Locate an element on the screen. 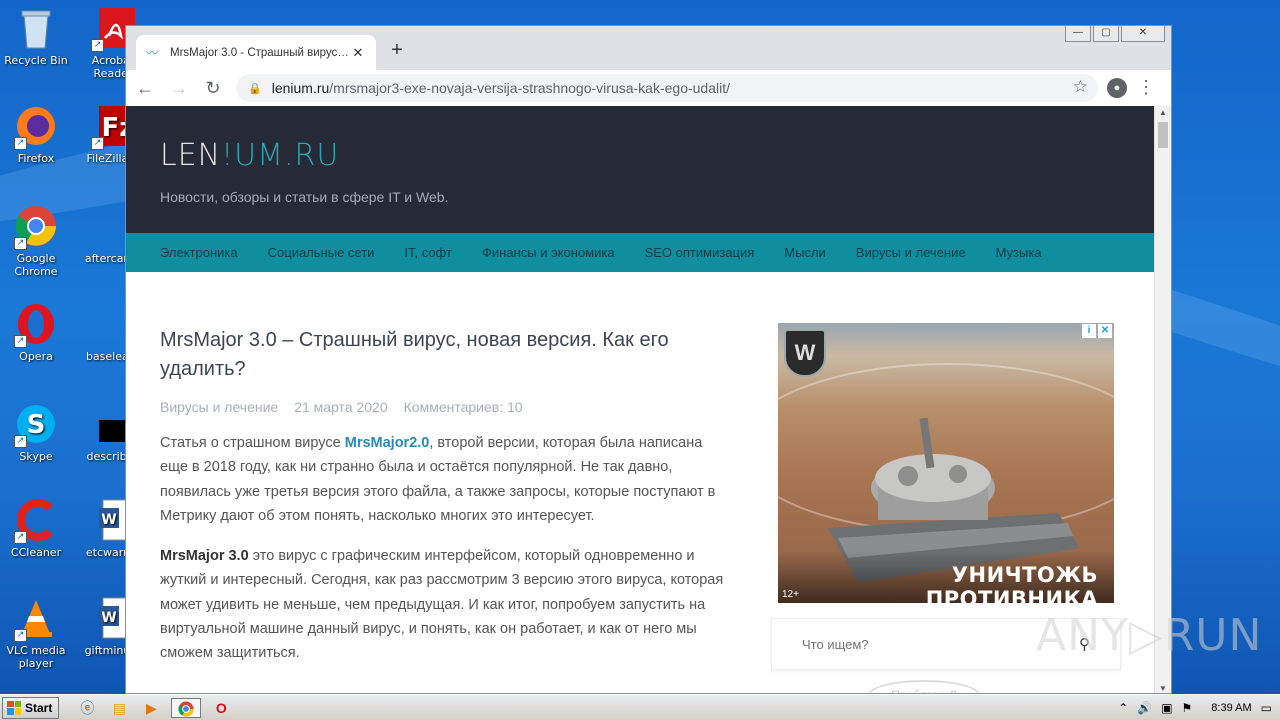 The image size is (1280, 720). opera-icon: ↗ is located at coordinates (36, 325).